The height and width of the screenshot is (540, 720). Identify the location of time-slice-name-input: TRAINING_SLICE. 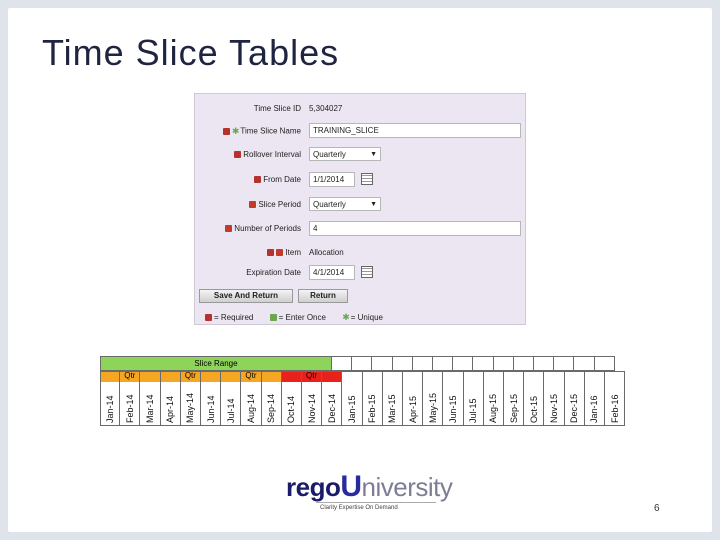
(415, 130).